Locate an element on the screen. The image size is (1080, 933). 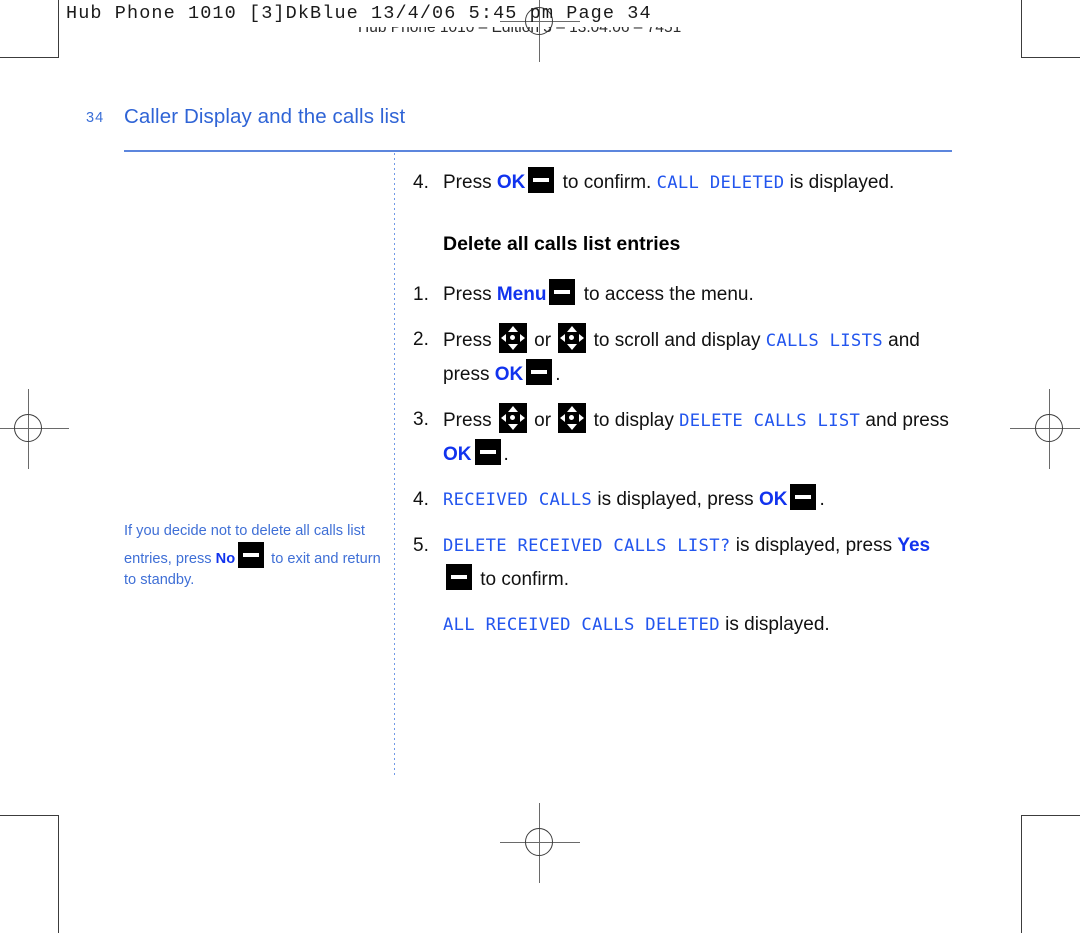
step-4: 4. RECEIVED CALLS is displayed, press OK. is located at coordinates (685, 500).